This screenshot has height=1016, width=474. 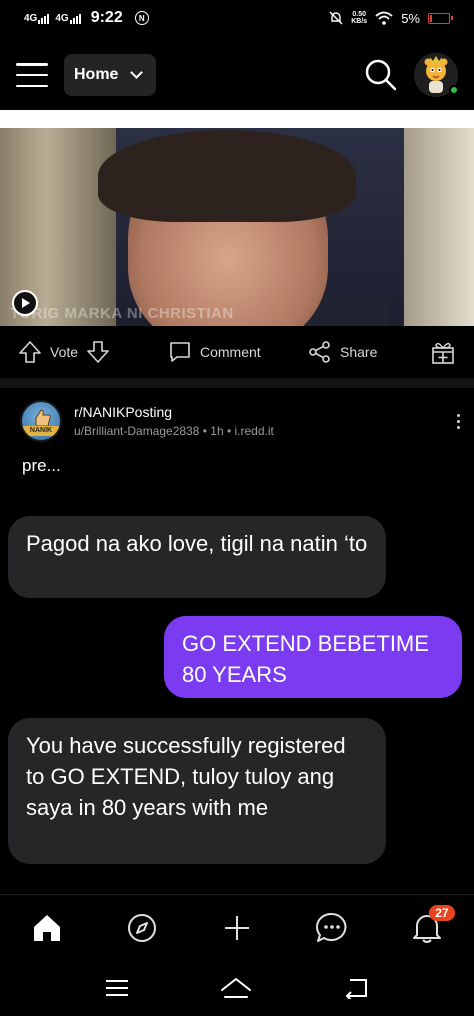 I want to click on signal-2: 4G, so click(x=68, y=18).